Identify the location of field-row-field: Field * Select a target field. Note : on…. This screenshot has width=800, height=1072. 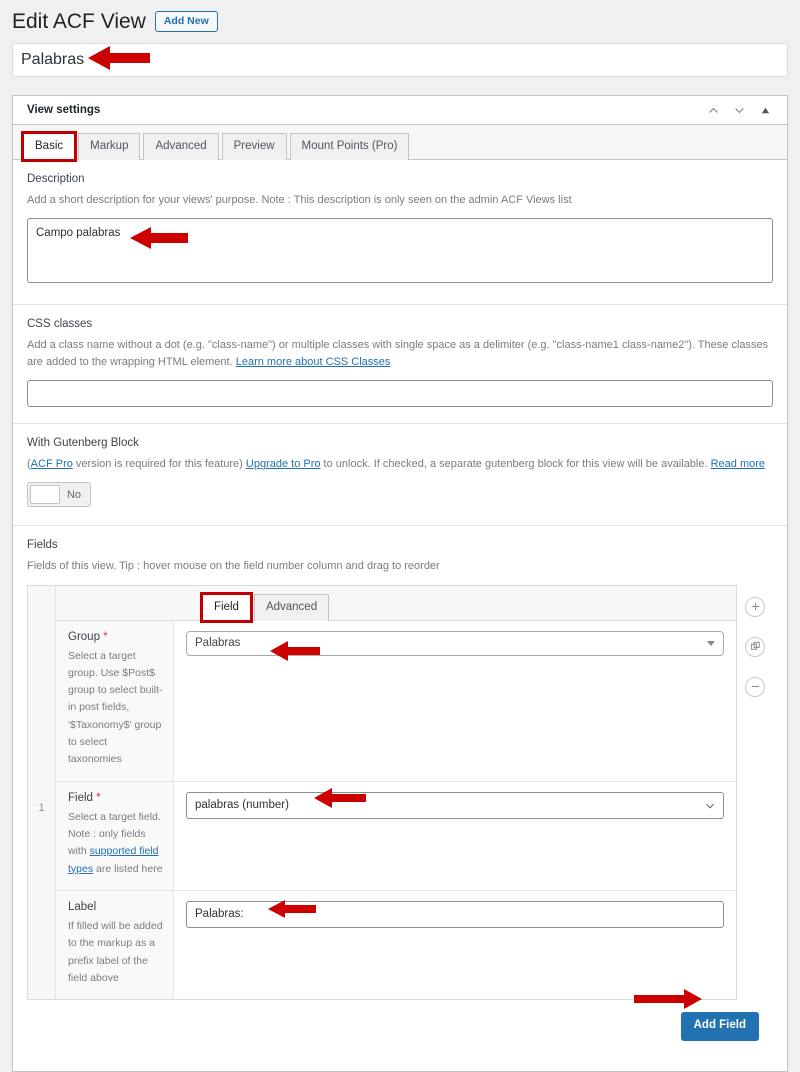
(396, 836).